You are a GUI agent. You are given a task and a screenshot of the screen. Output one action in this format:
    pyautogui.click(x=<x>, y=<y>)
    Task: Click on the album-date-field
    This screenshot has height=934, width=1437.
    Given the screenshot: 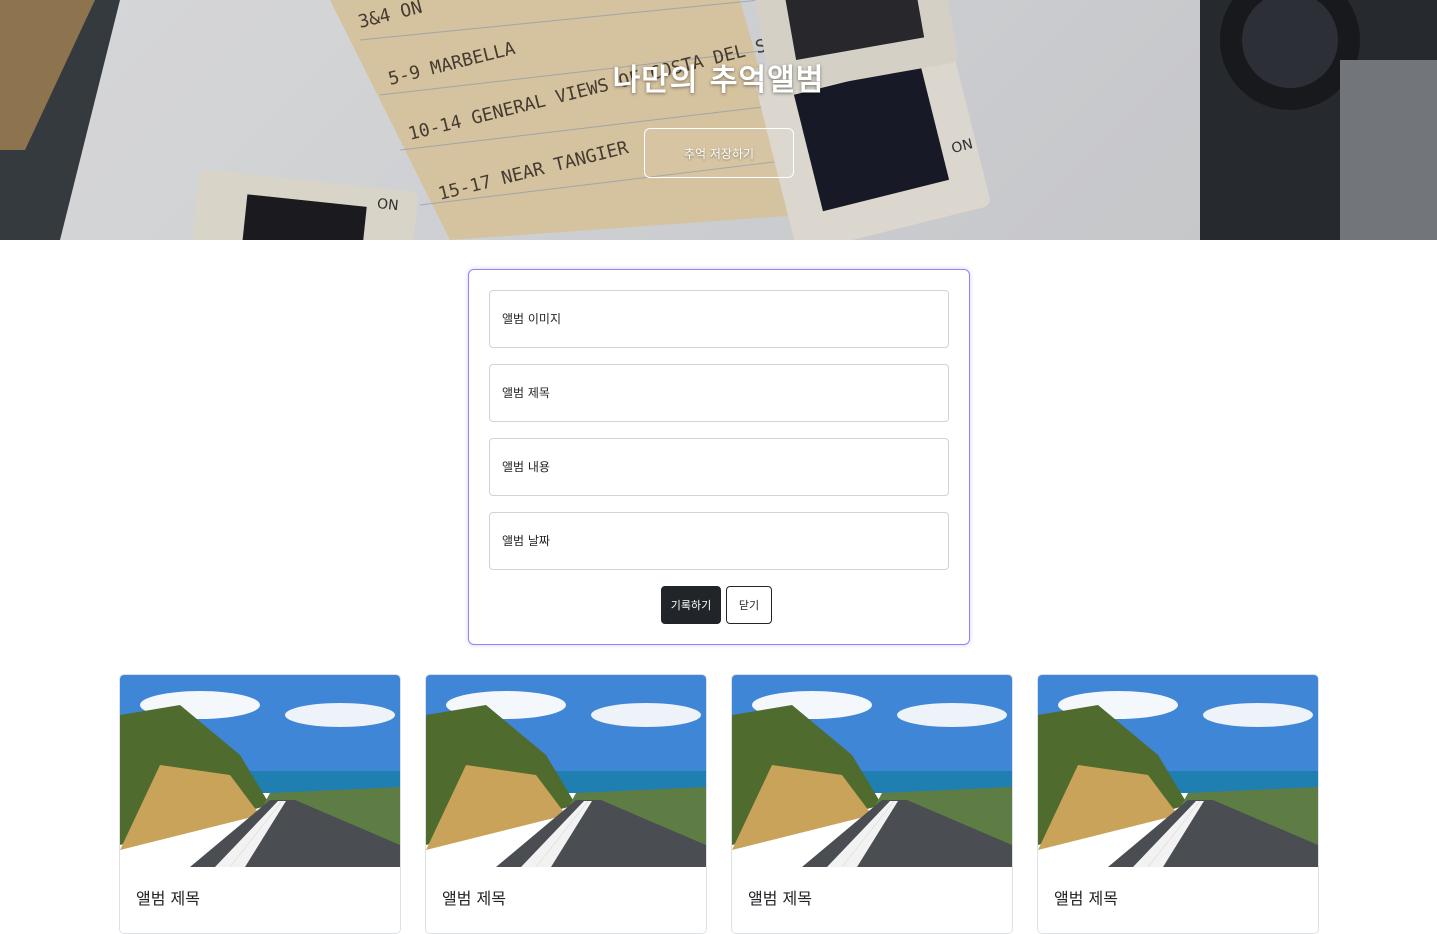 What is the action you would take?
    pyautogui.click(x=719, y=541)
    